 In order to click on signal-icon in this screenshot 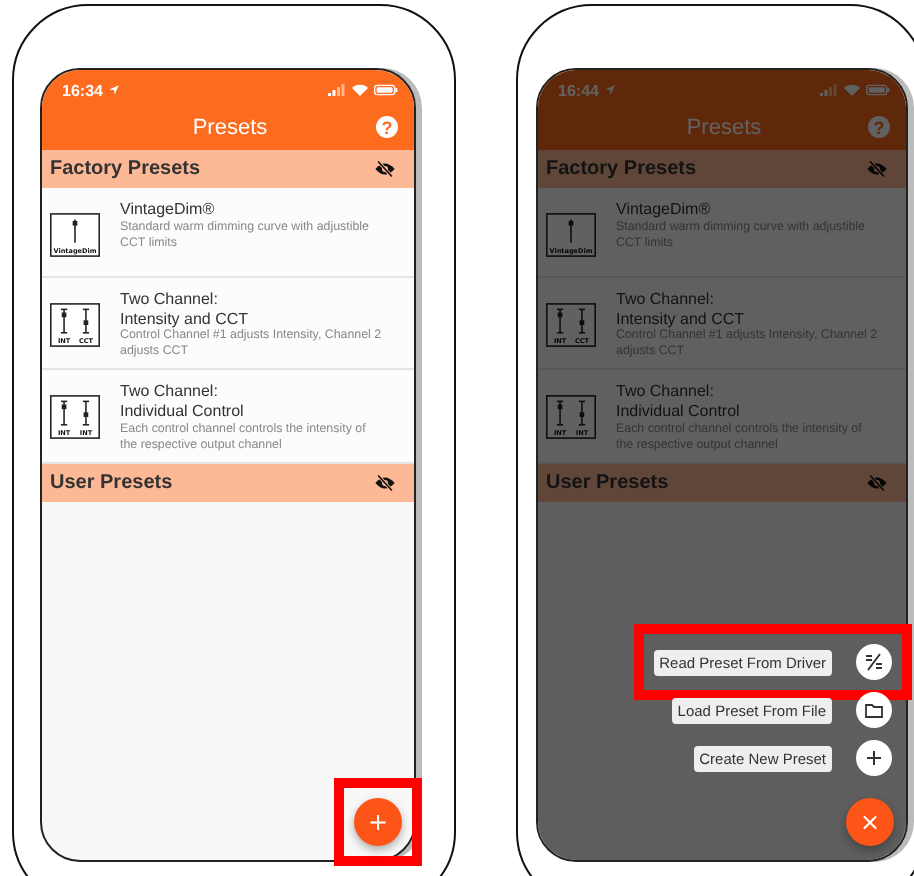, I will do `click(337, 90)`.